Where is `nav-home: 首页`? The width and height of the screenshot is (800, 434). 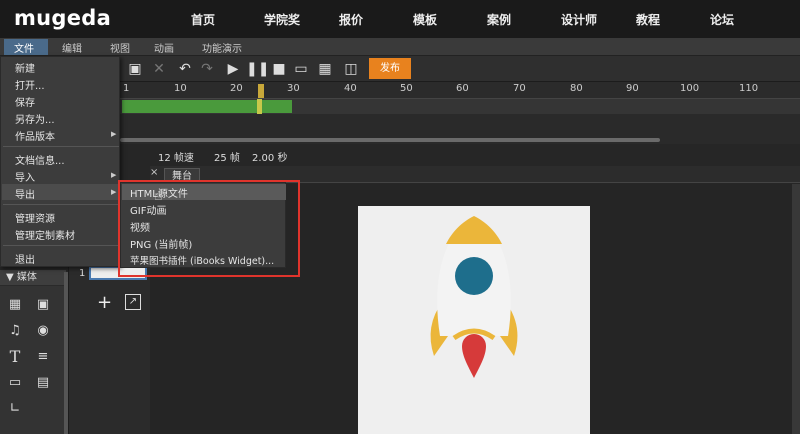 nav-home: 首页 is located at coordinates (203, 19).